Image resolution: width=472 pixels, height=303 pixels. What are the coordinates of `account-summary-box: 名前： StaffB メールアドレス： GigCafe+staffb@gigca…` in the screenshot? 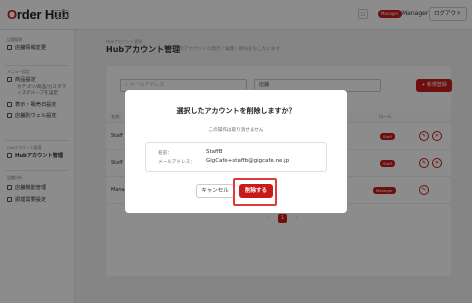 It's located at (236, 157).